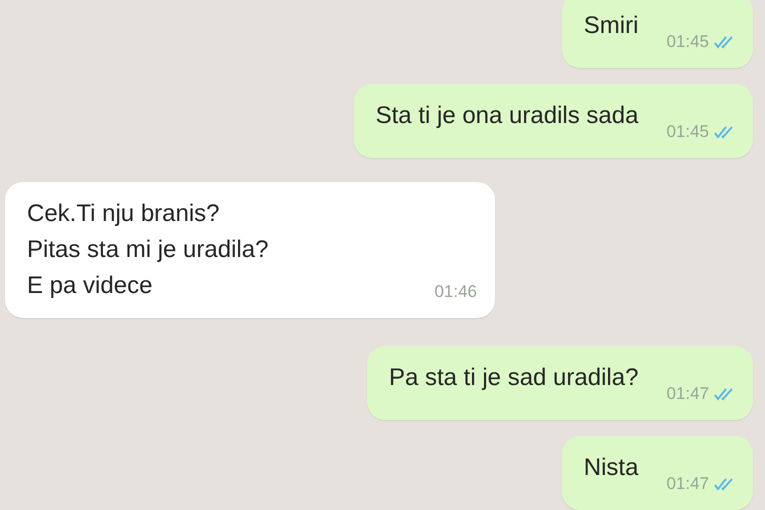 This screenshot has height=510, width=765. I want to click on message-time: 01:46, so click(455, 292).